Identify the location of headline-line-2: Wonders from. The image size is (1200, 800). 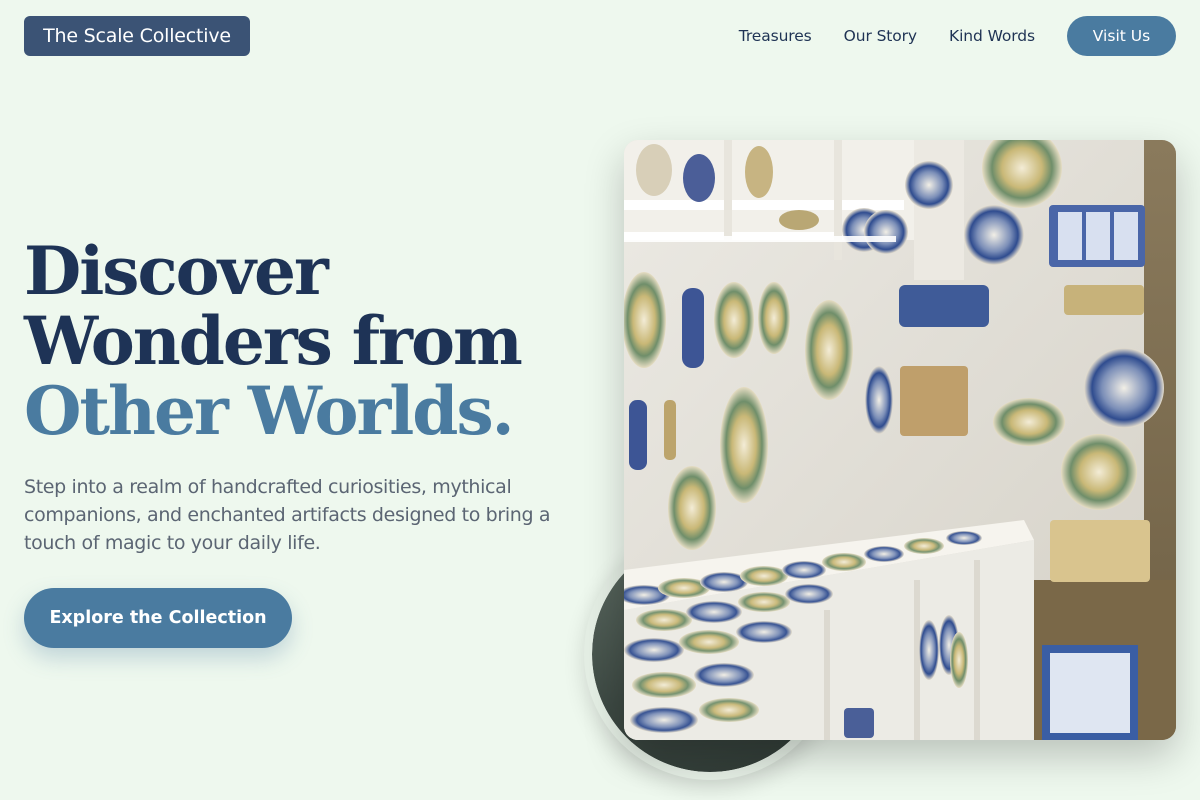
(273, 341).